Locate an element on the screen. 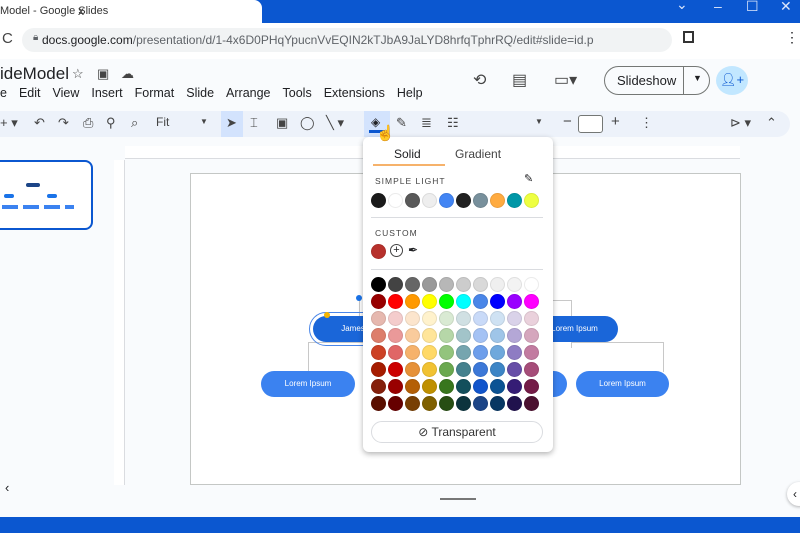 Image resolution: width=800 pixels, height=533 pixels. menu-edit: Edit is located at coordinates (30, 93).